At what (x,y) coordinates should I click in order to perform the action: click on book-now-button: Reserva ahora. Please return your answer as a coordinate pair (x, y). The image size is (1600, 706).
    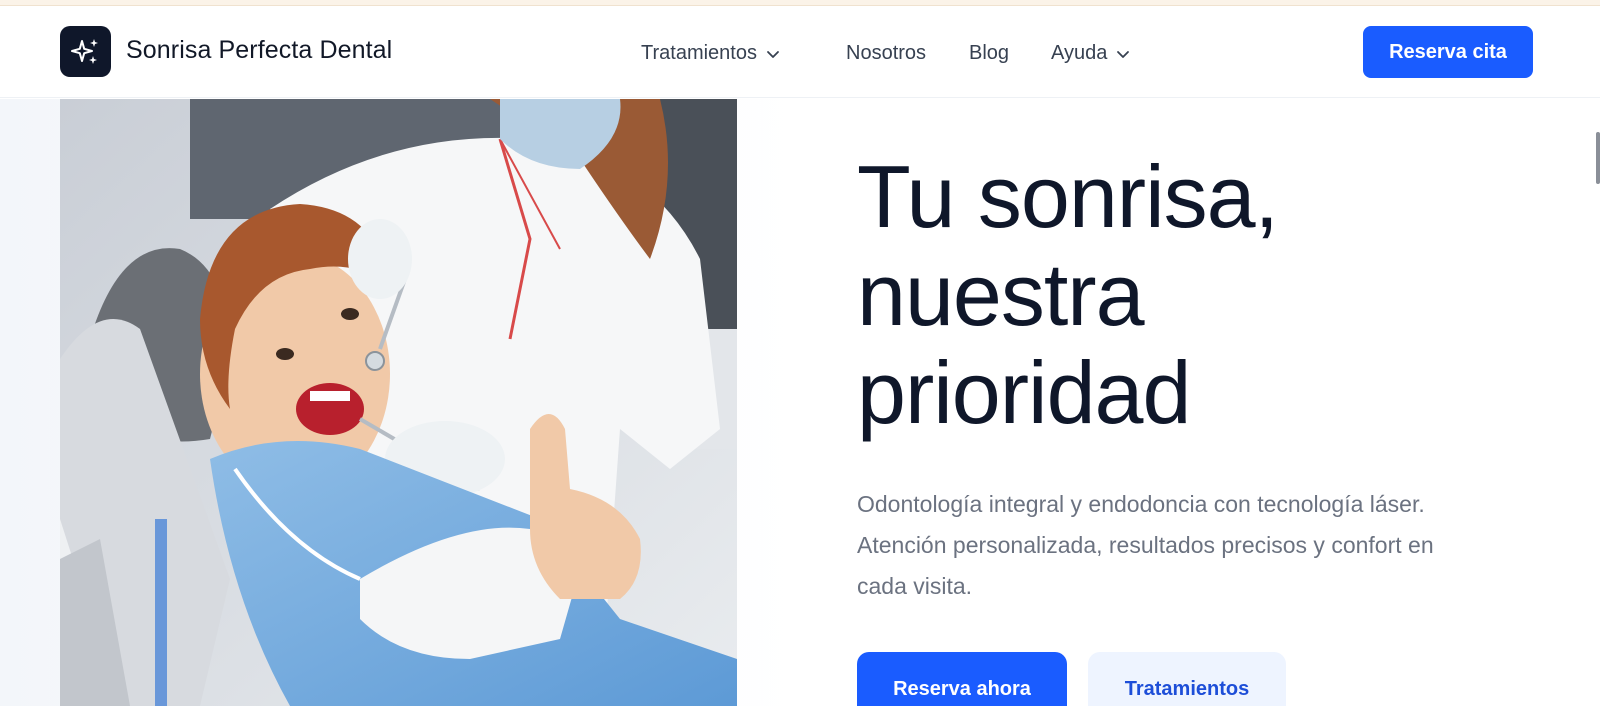
    Looking at the image, I should click on (962, 679).